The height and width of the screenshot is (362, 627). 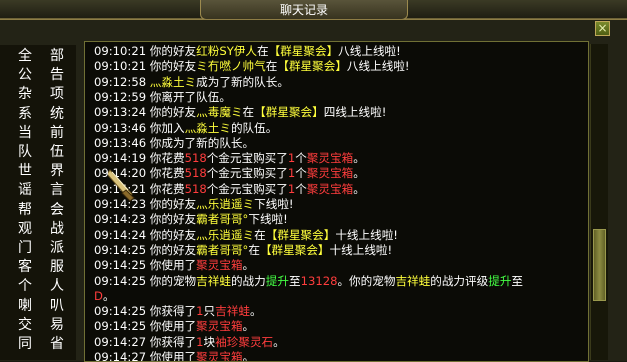 What do you see at coordinates (361, 249) in the screenshot?
I see `chat-text: 十线上线啦!` at bounding box center [361, 249].